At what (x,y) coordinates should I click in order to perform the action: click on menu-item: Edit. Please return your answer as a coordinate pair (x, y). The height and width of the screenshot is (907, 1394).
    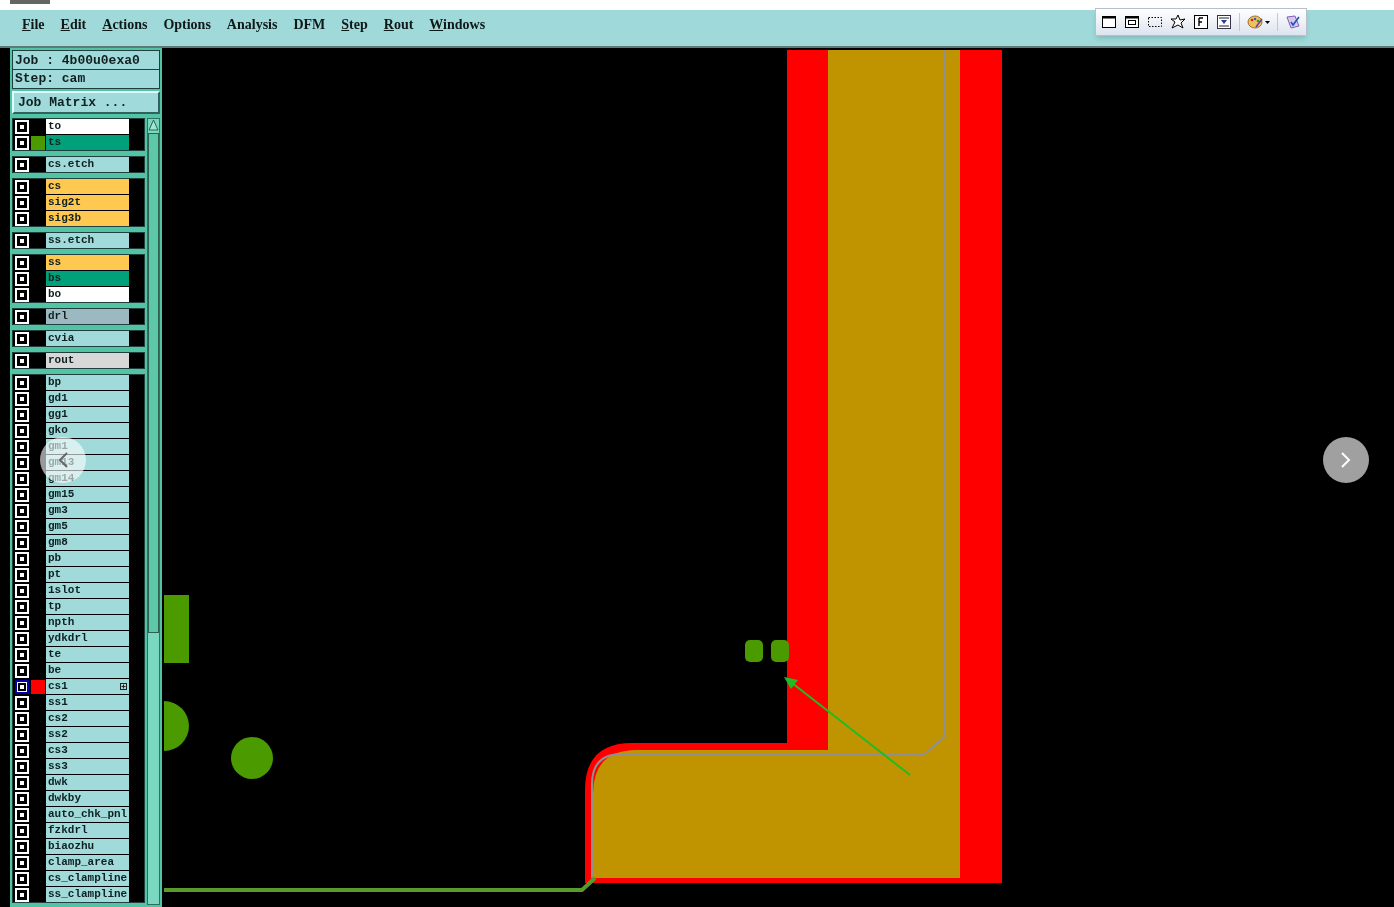
    Looking at the image, I should click on (73, 24).